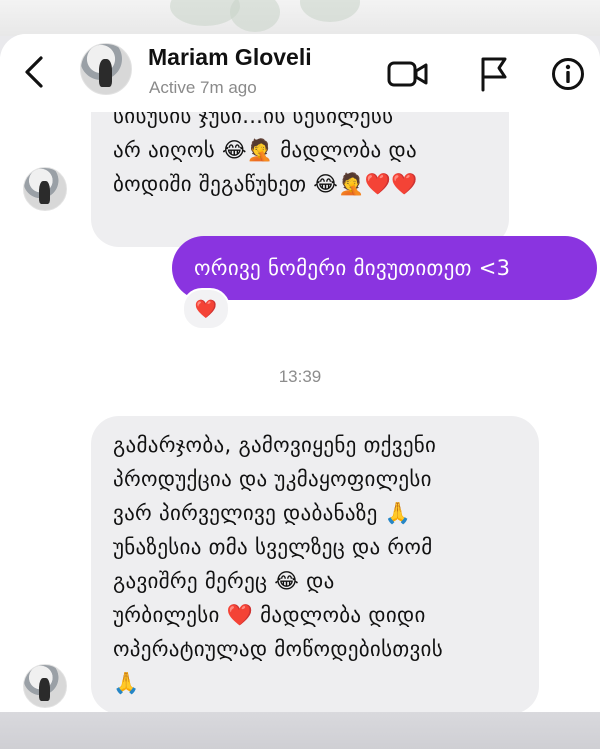 This screenshot has width=600, height=749. What do you see at coordinates (275, 445) in the screenshot?
I see `message-line: გამარჯობა, გამოვიყენე თქვენი` at bounding box center [275, 445].